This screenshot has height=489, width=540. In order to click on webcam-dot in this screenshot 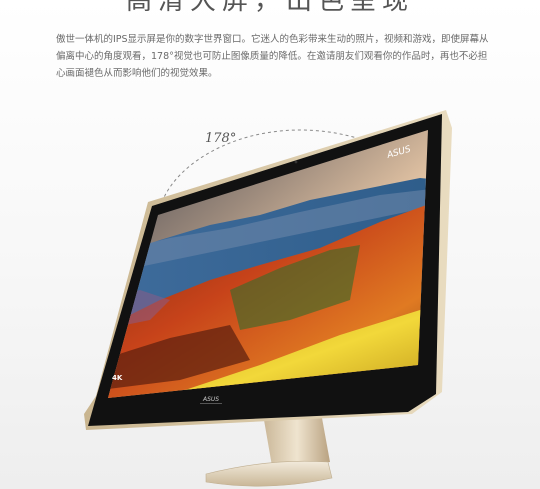, I will do `click(296, 162)`.